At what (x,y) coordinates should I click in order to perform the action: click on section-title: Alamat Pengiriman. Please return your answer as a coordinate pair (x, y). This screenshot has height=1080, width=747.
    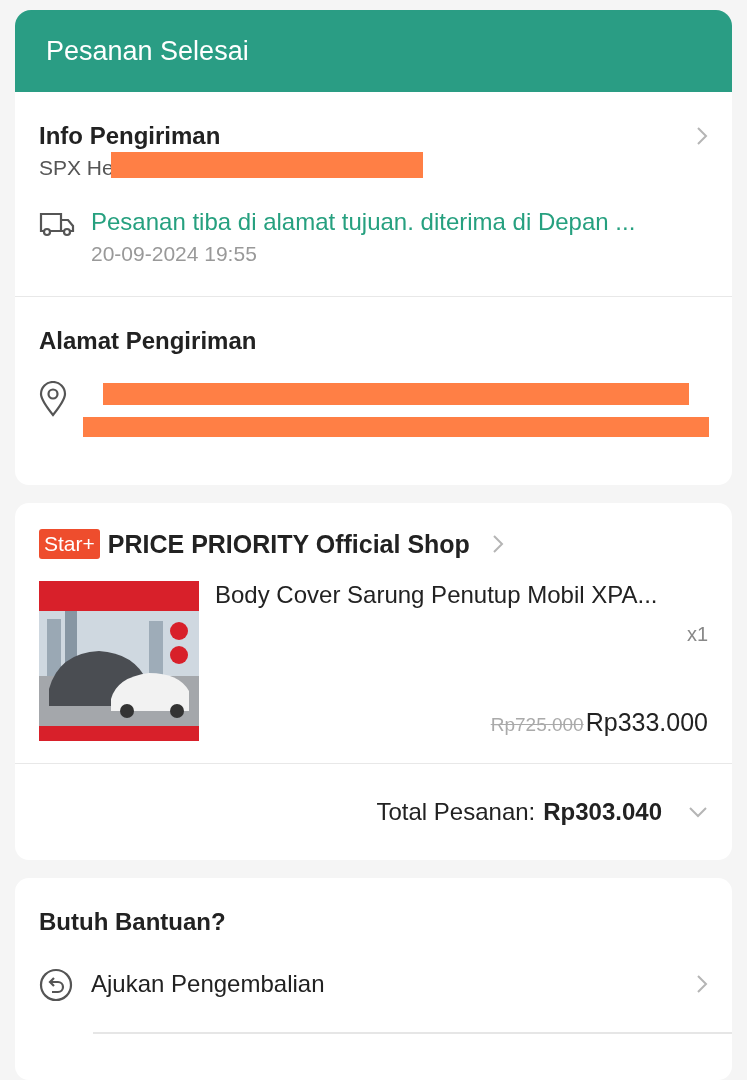
    Looking at the image, I should click on (148, 340).